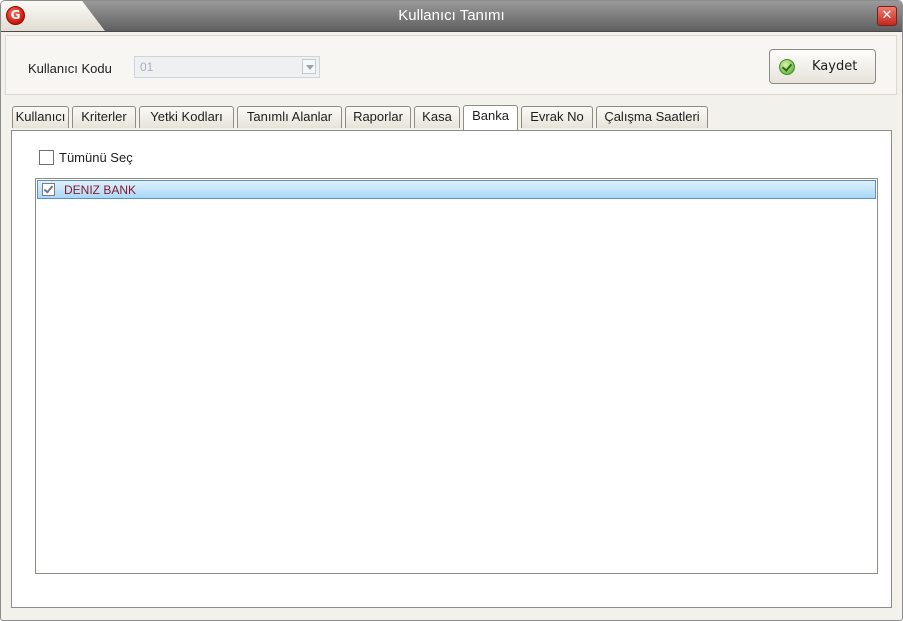  I want to click on tab-calisma-saatleri: Çalışma Saatleri, so click(652, 117).